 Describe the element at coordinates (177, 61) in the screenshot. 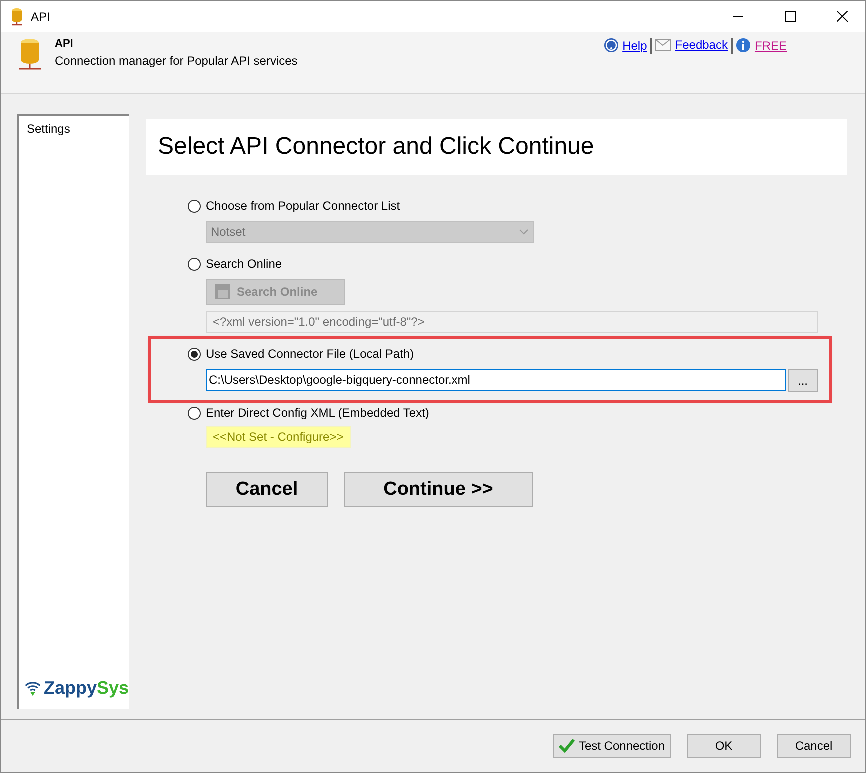

I see `header-subtitle: Connection manager for Popular API services` at that location.